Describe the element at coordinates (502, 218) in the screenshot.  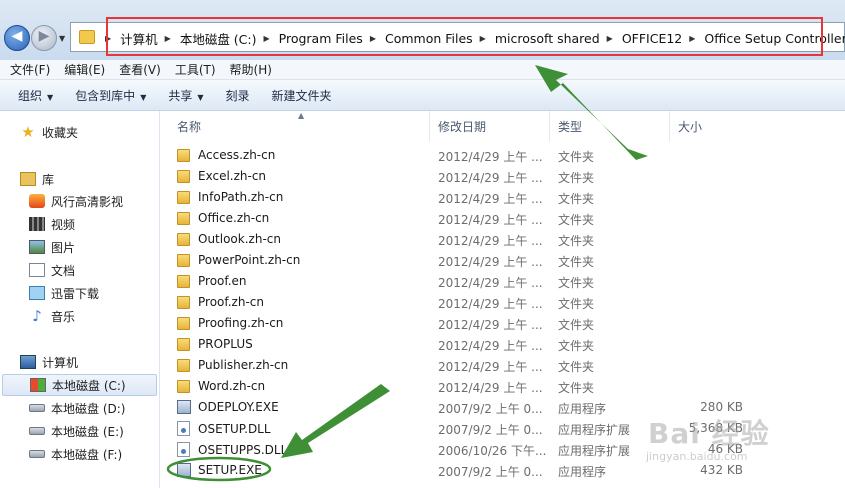
I see `file-row: Office.zh-cn 2012/4/29 上午 ... 文件夹` at that location.